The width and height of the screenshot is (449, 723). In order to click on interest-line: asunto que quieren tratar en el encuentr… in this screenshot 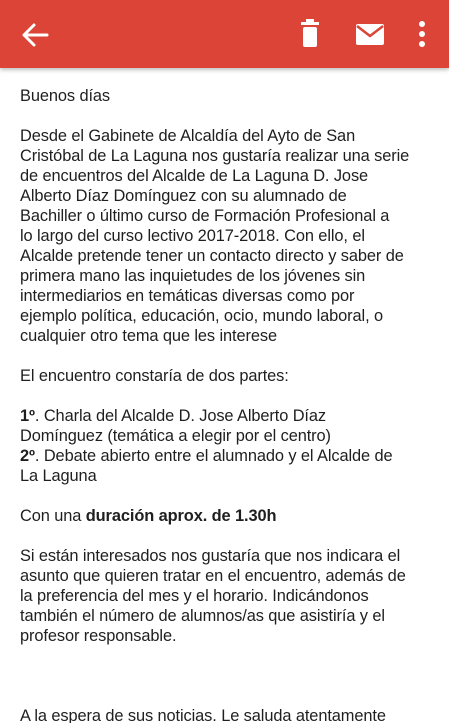, I will do `click(213, 576)`.